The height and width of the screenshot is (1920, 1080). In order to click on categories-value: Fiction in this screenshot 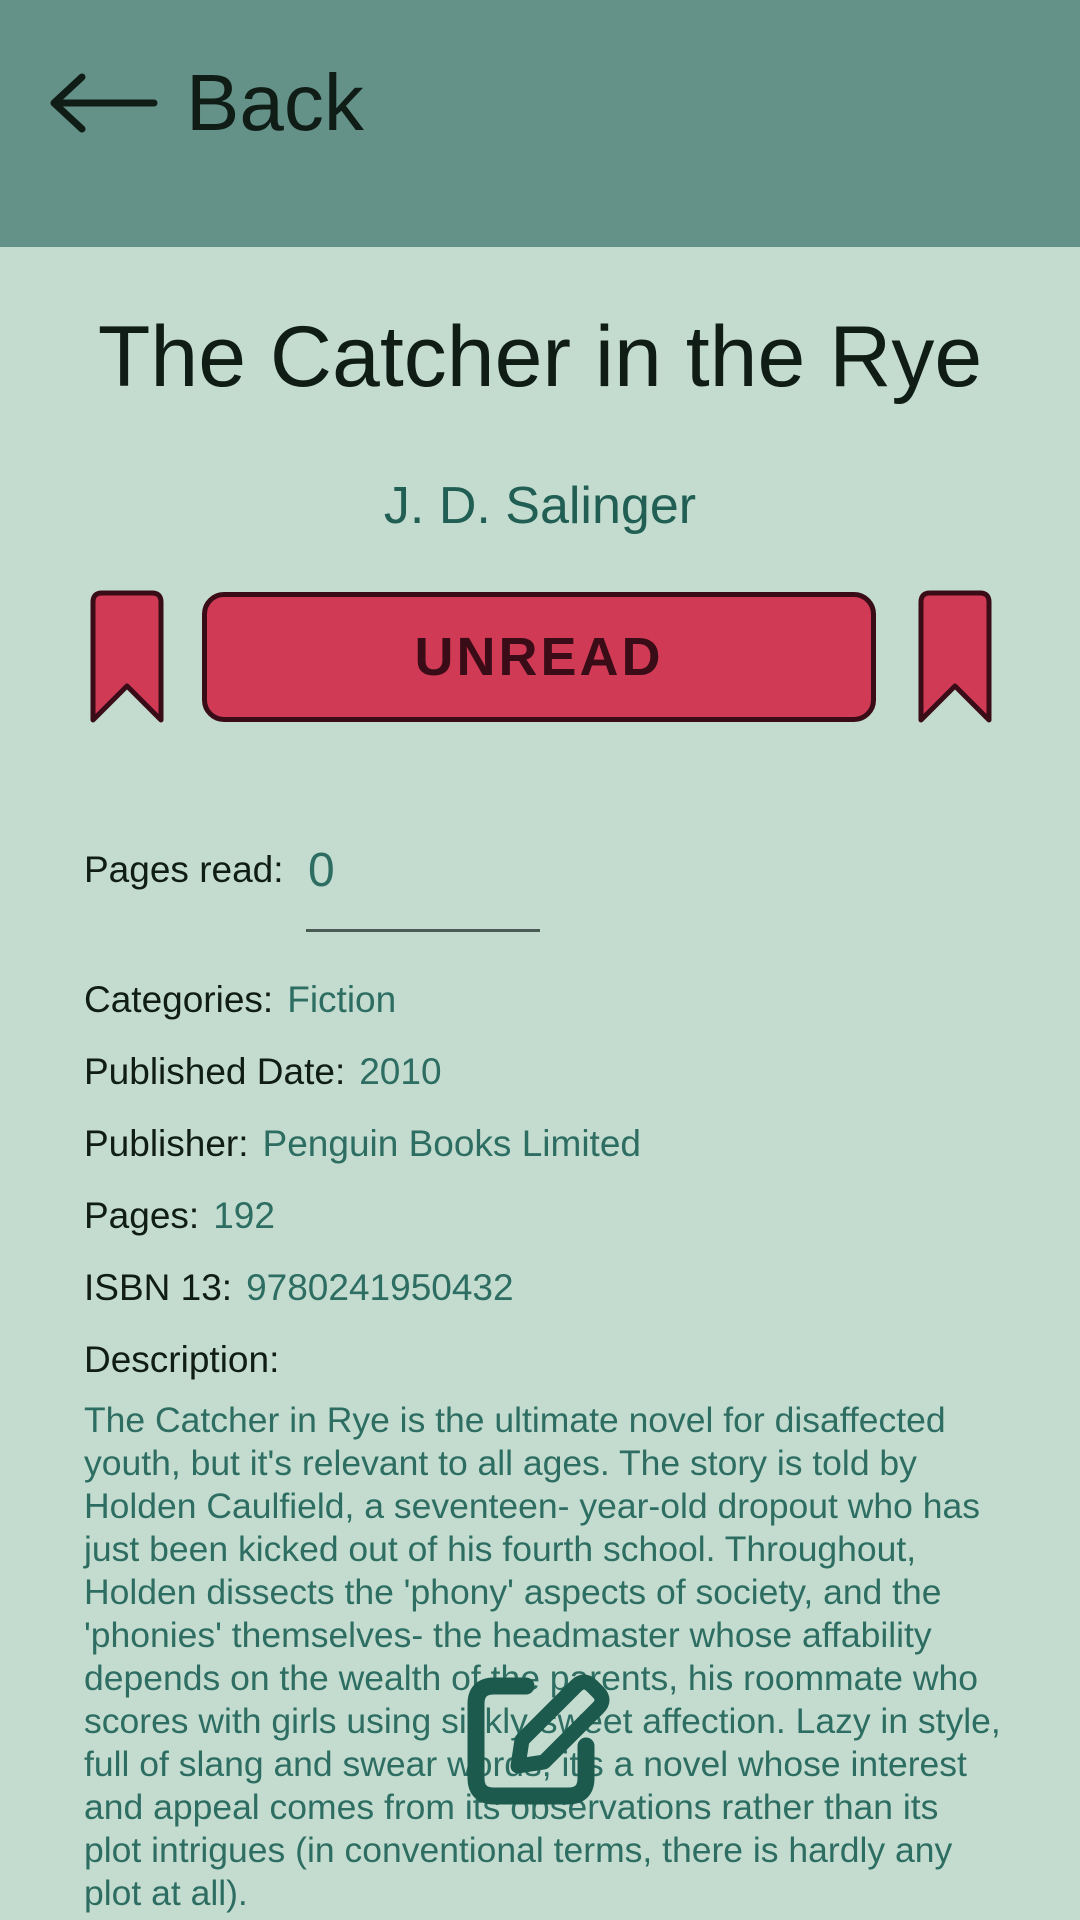, I will do `click(342, 999)`.